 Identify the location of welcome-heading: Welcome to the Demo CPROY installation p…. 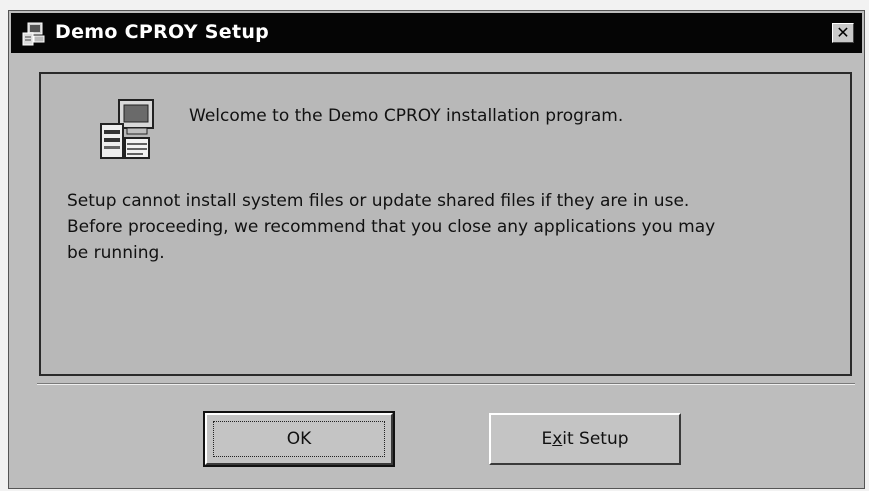
(406, 116).